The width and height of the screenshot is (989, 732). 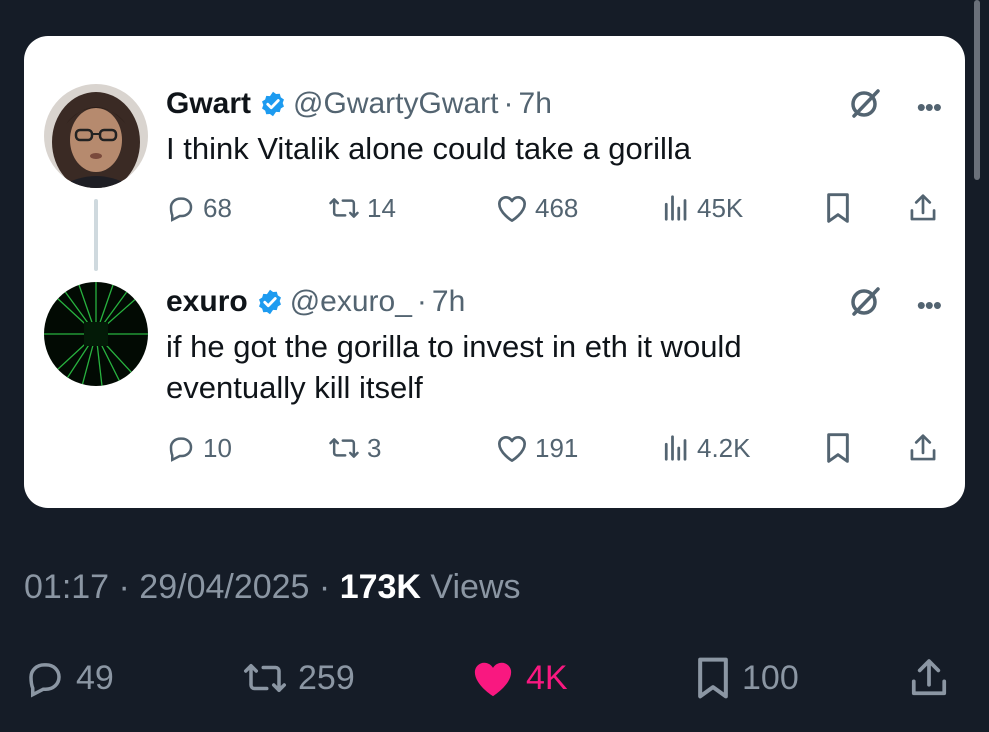 I want to click on user-handle: @GwartyGwart, so click(x=395, y=104).